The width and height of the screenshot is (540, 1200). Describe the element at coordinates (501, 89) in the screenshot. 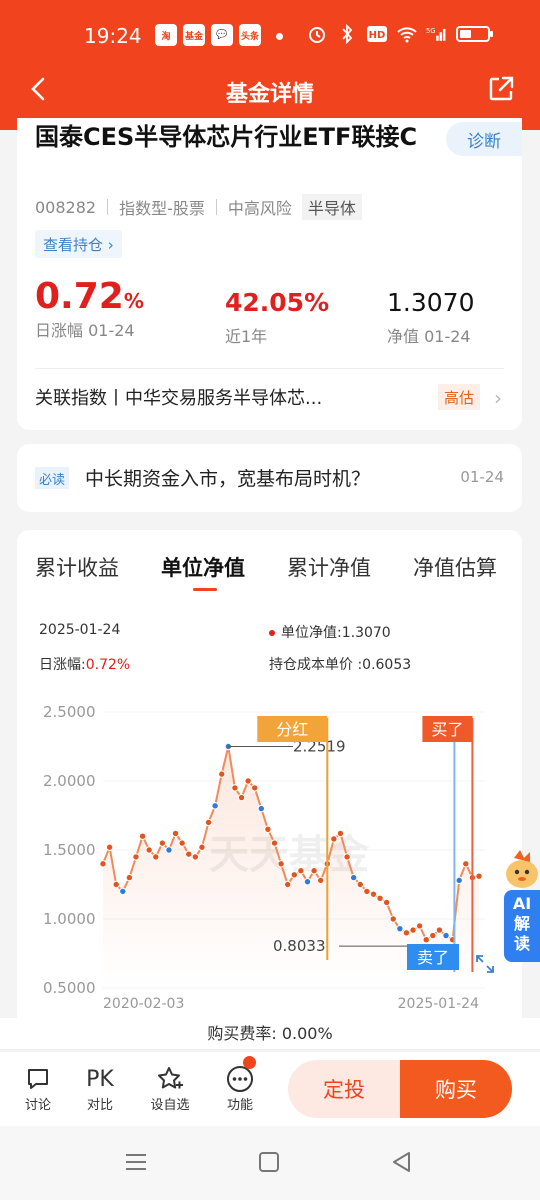

I see `share-icon` at that location.